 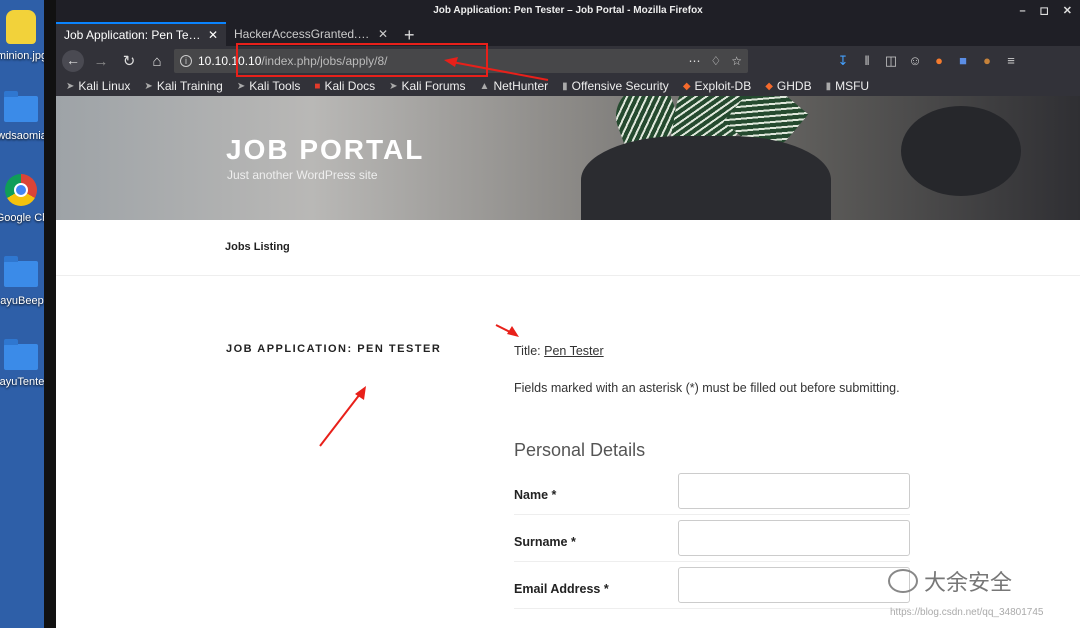 What do you see at coordinates (129, 61) in the screenshot?
I see `reload-icon: ↻` at bounding box center [129, 61].